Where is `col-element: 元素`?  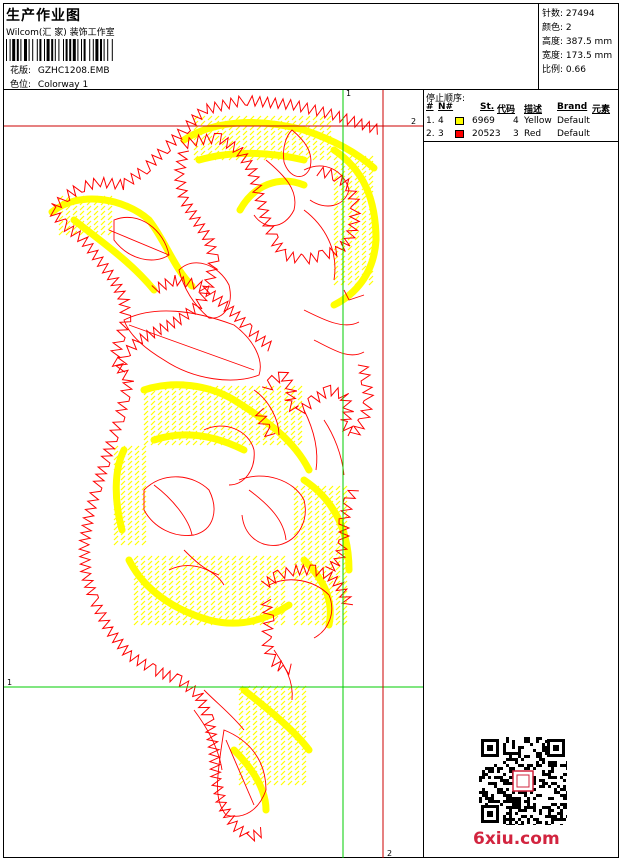
col-element: 元素 is located at coordinates (601, 110).